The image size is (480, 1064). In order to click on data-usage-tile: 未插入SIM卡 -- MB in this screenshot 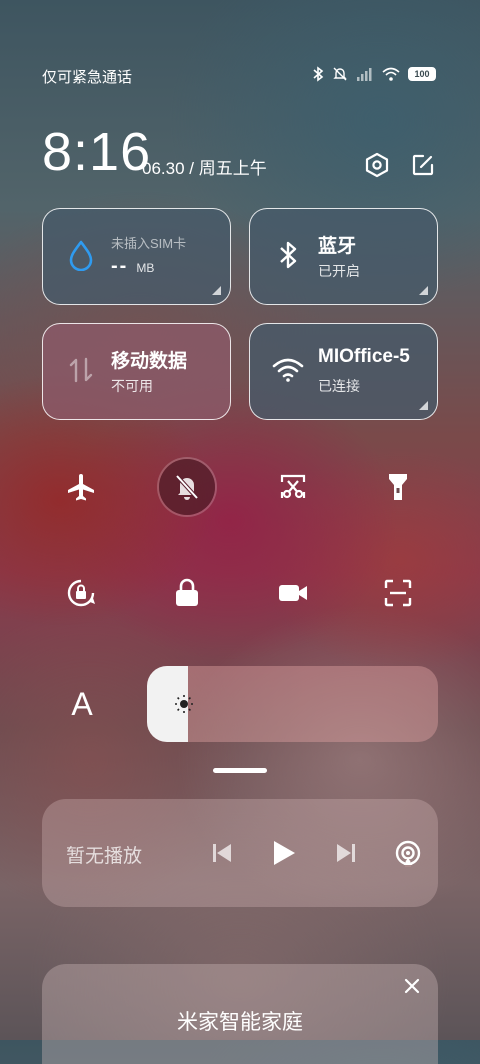, I will do `click(136, 256)`.